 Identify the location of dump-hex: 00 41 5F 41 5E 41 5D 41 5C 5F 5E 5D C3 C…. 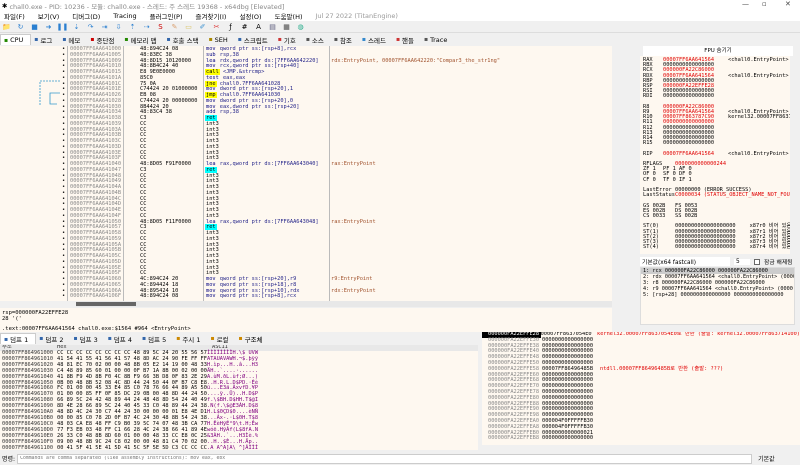
(132, 447).